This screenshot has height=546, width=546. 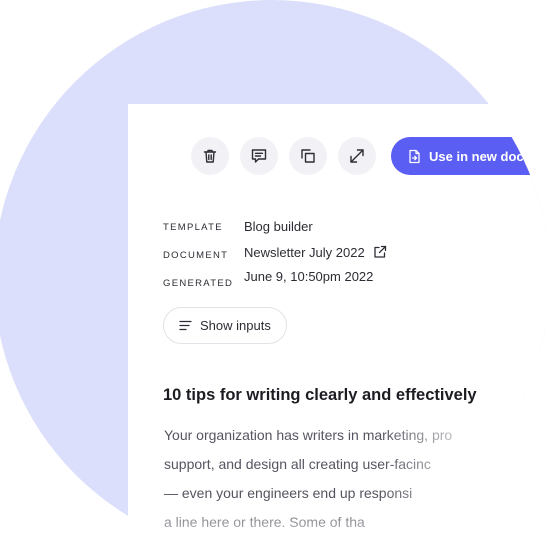 What do you see at coordinates (309, 276) in the screenshot?
I see `generated-value: June 9, 10:50pm 2022` at bounding box center [309, 276].